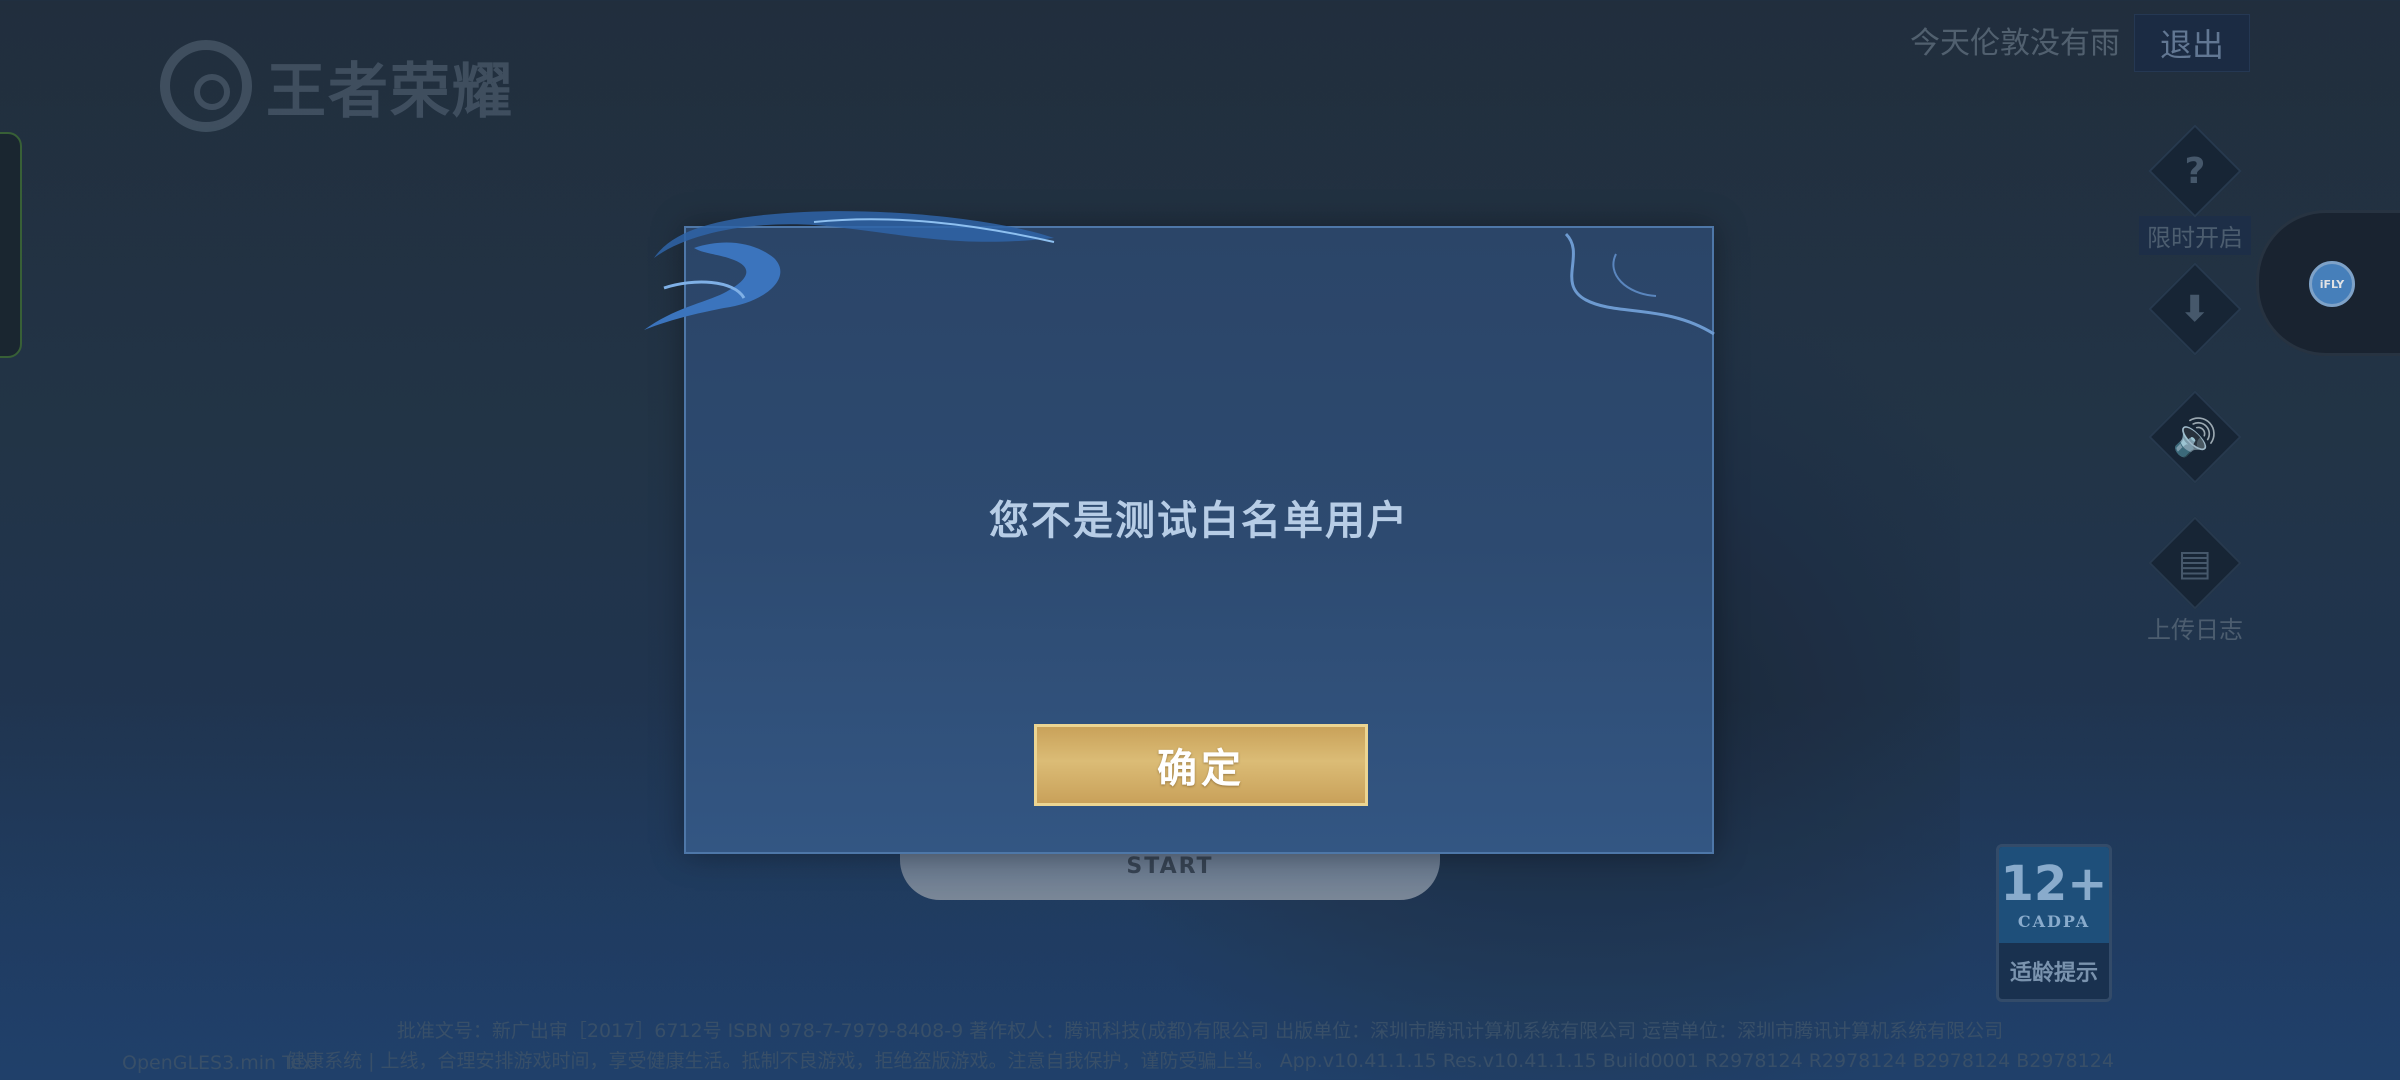  What do you see at coordinates (1639, 284) in the screenshot?
I see `cloud-ornament-right` at bounding box center [1639, 284].